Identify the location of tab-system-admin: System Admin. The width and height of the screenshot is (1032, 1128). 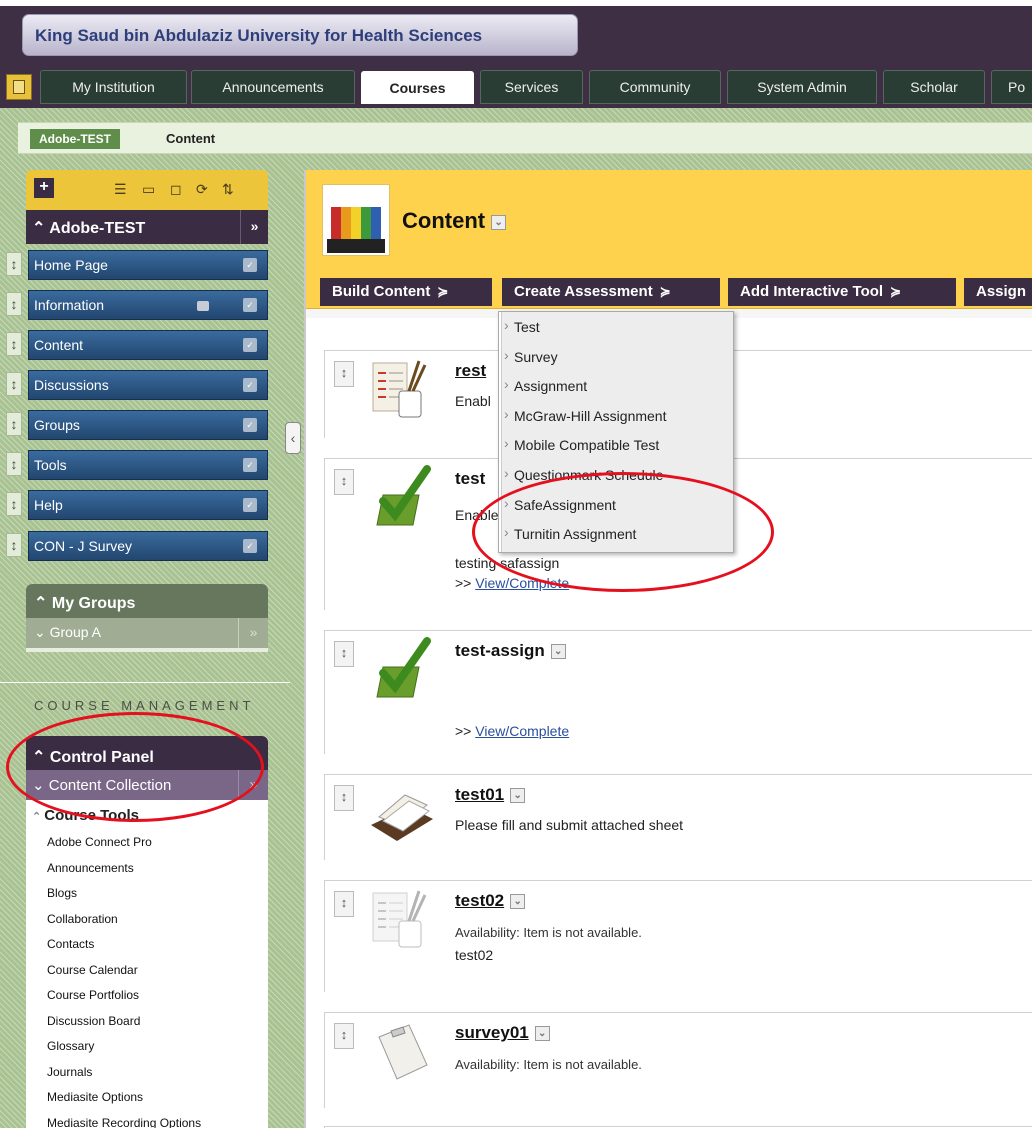
(802, 87).